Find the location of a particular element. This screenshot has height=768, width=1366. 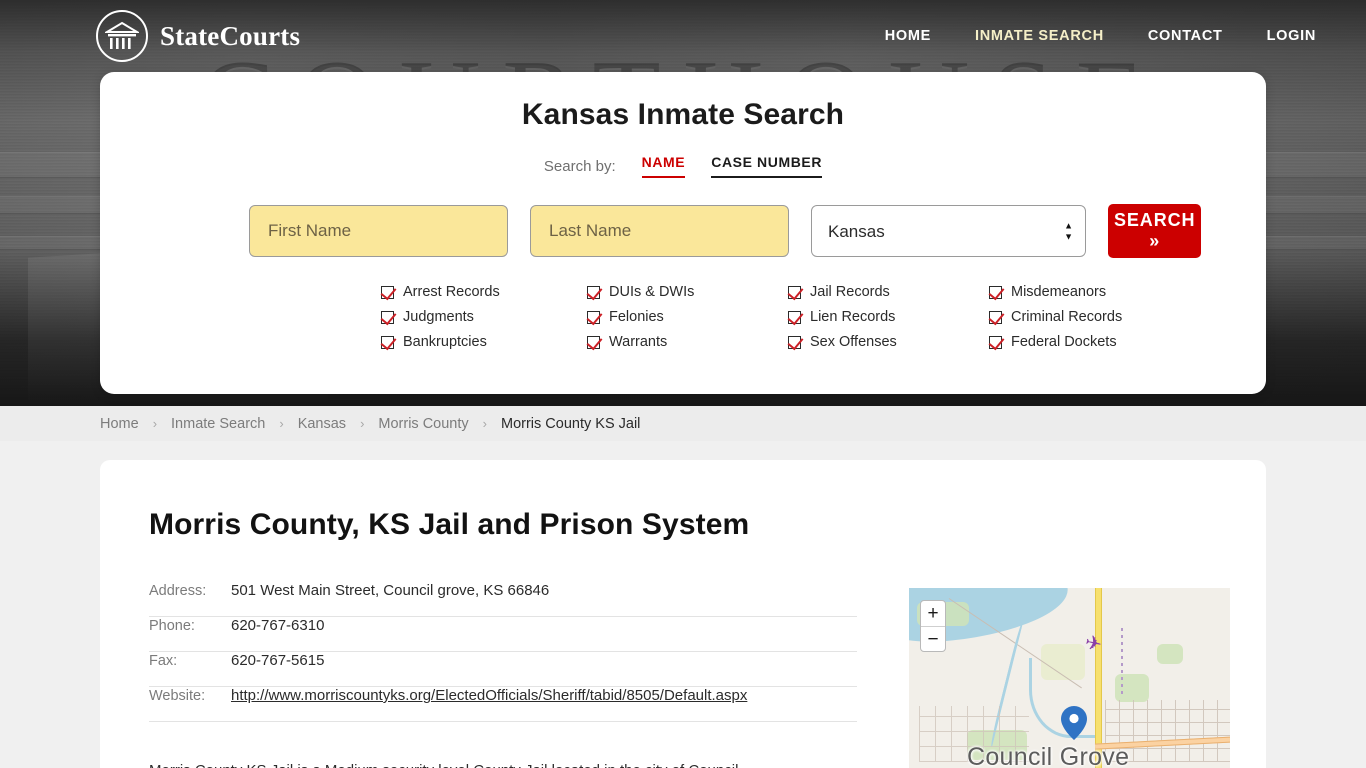

location-map: ✈ Council Grove + − is located at coordinates (1069, 678).